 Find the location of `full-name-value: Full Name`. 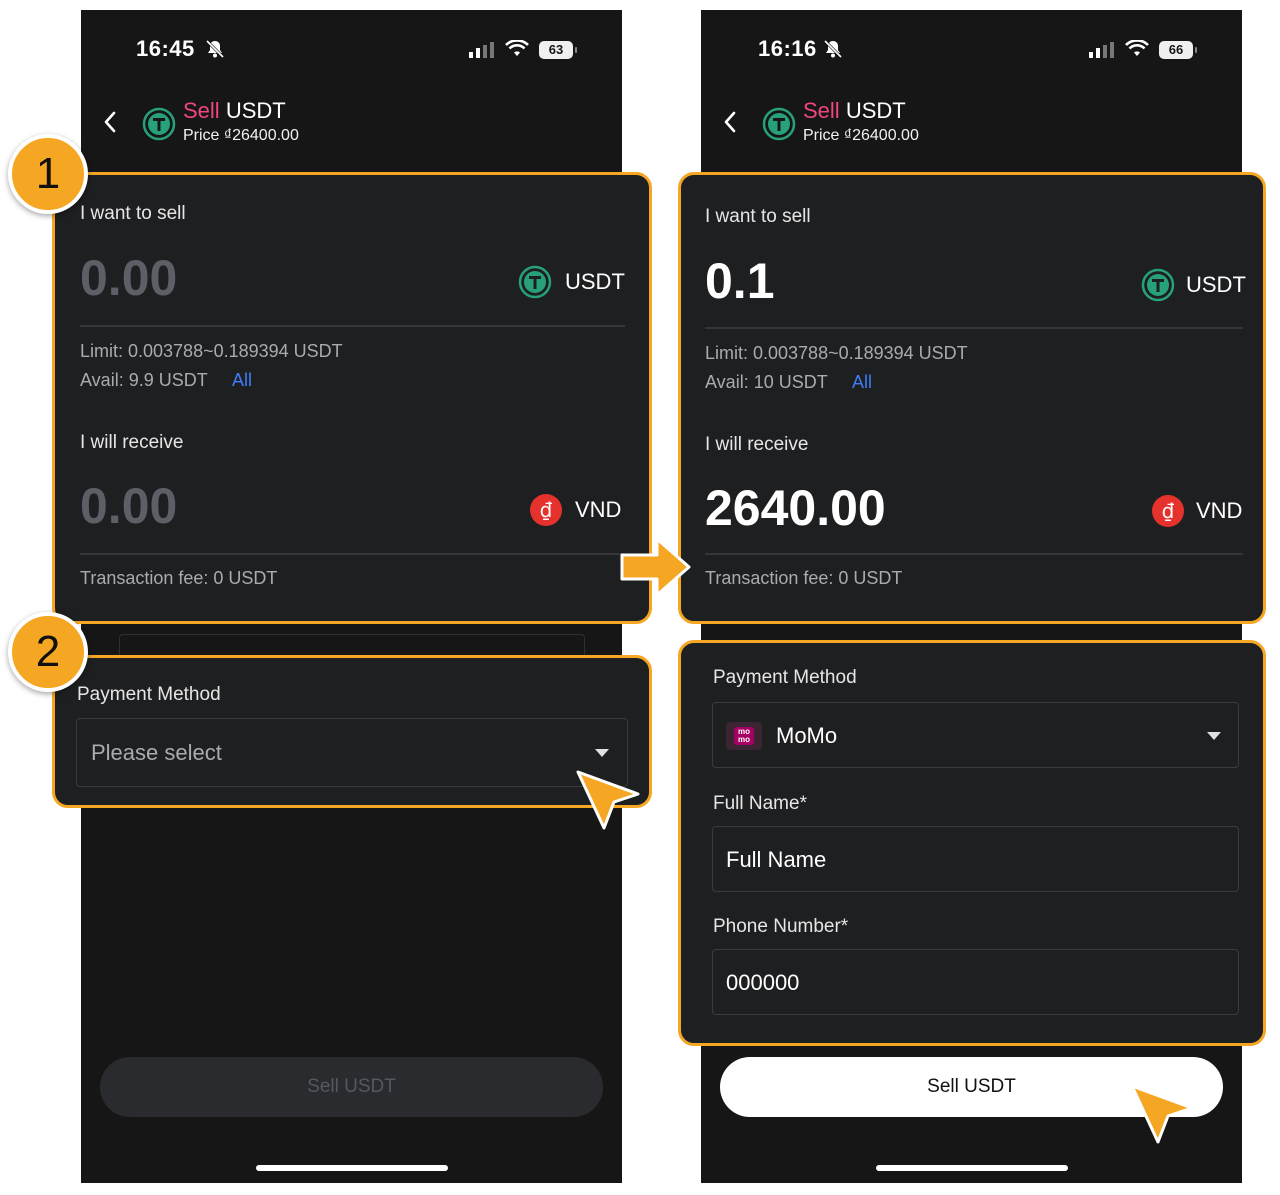

full-name-value: Full Name is located at coordinates (776, 859).